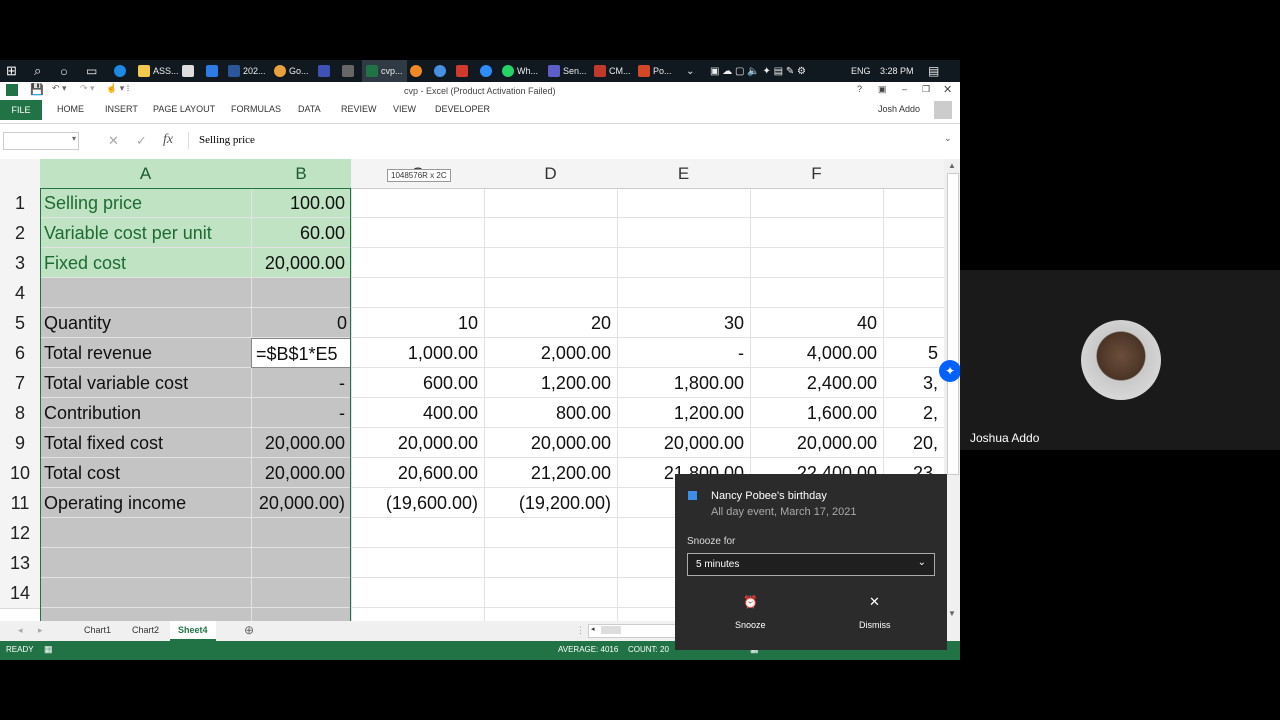 The image size is (1280, 720). Describe the element at coordinates (550, 233) in the screenshot. I see `cell-d2` at that location.